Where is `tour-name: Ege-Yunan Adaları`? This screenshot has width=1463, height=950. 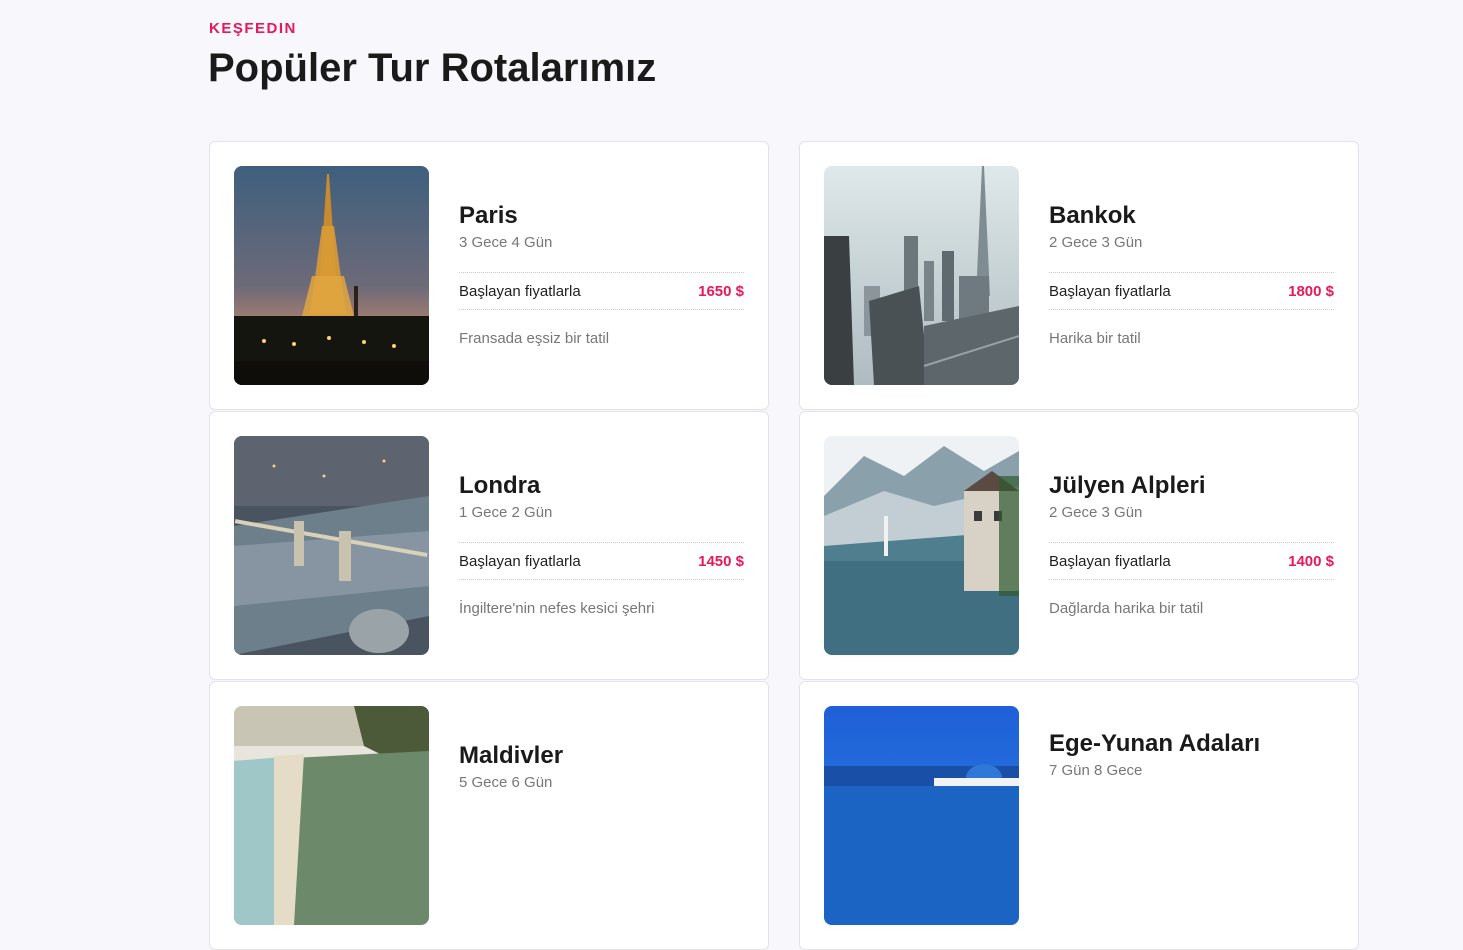
tour-name: Ege-Yunan Adaları is located at coordinates (1191, 744).